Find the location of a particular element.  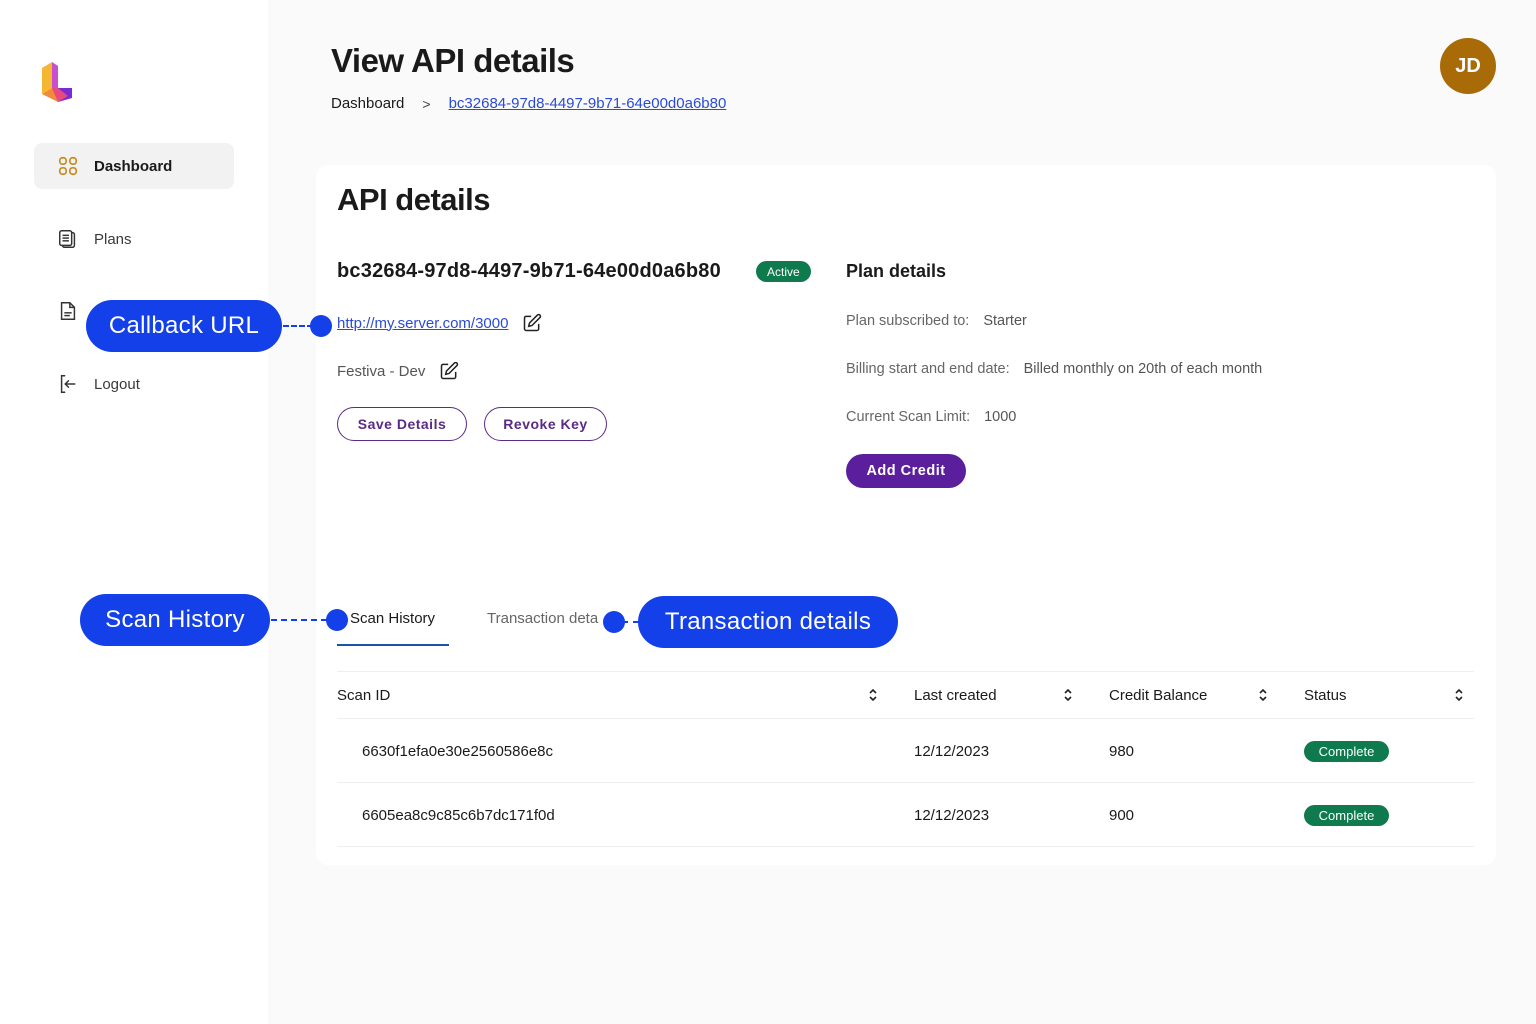

cell-scan-id: 6605ea8c9c85c6b7dc171f0d is located at coordinates (458, 815).